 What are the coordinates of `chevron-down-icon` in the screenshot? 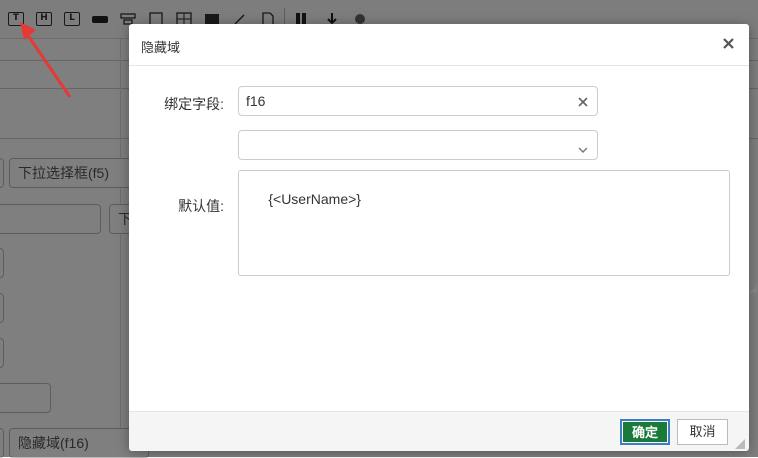 It's located at (583, 147).